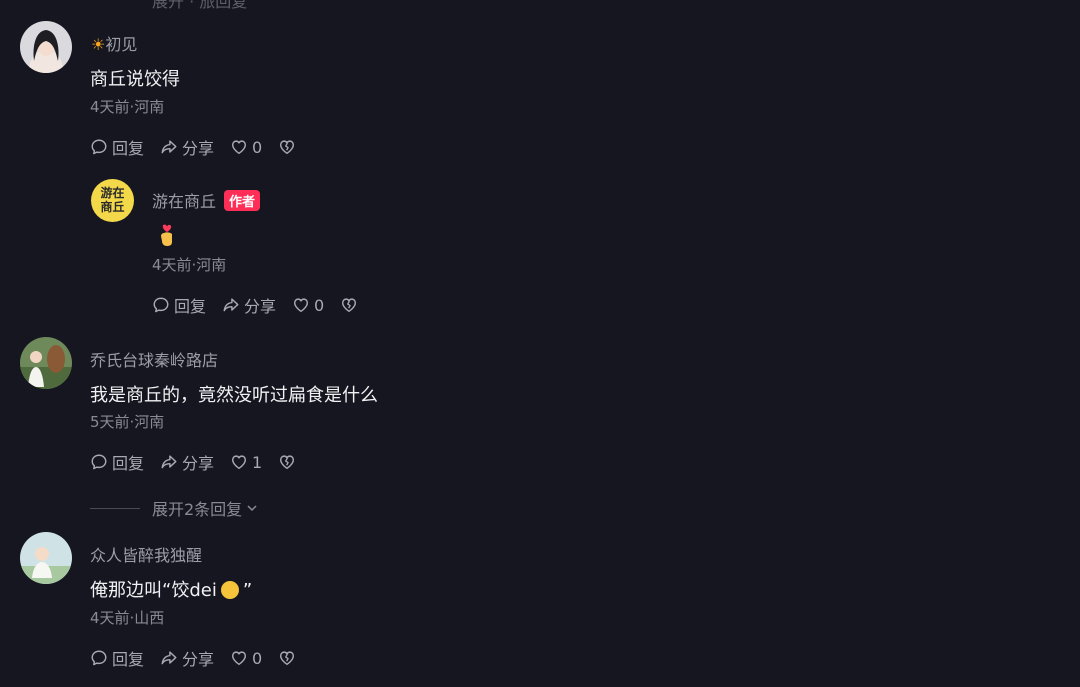 The height and width of the screenshot is (687, 1080). What do you see at coordinates (98, 44) in the screenshot?
I see `sun-icon: ☀` at bounding box center [98, 44].